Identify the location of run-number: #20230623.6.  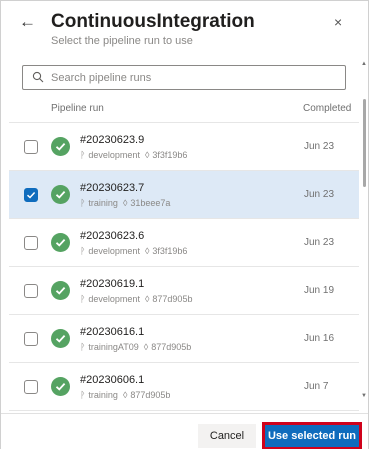
(112, 236).